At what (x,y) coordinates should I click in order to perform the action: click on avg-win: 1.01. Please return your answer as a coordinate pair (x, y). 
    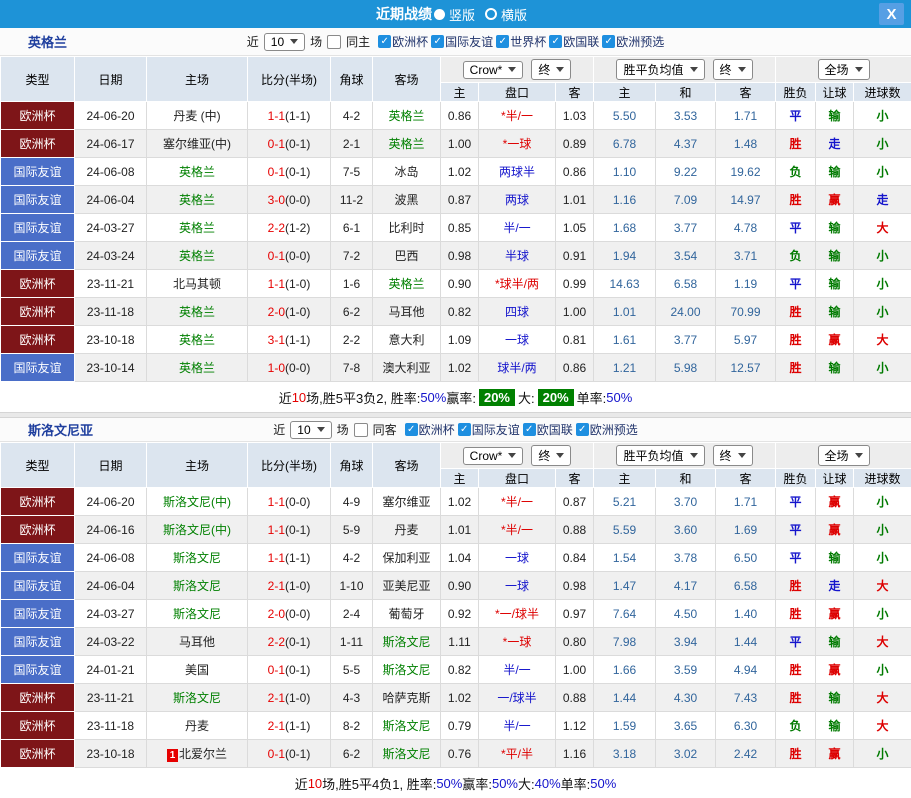
    Looking at the image, I should click on (625, 312).